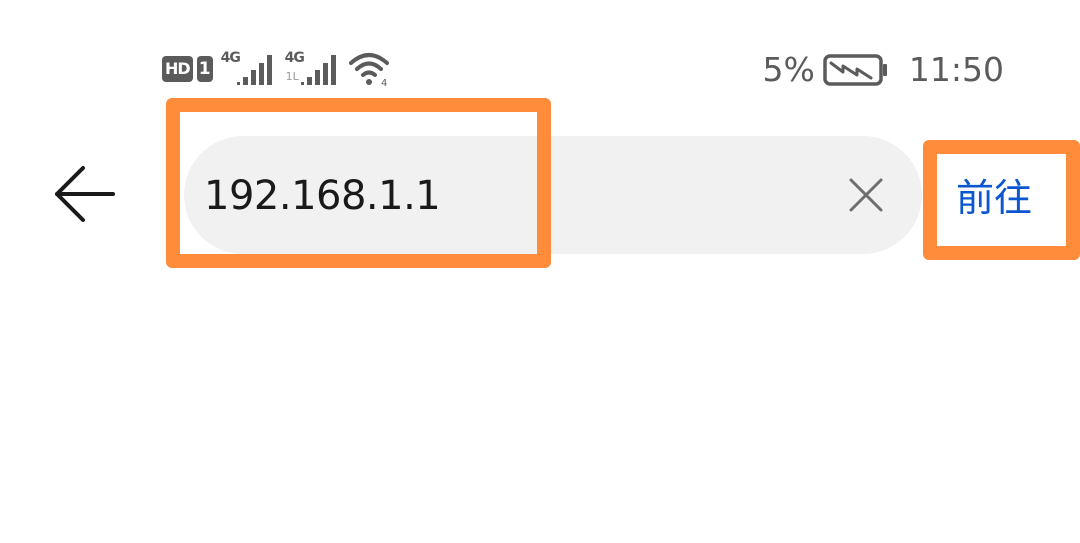  I want to click on wifi-badge-text: 4, so click(384, 82).